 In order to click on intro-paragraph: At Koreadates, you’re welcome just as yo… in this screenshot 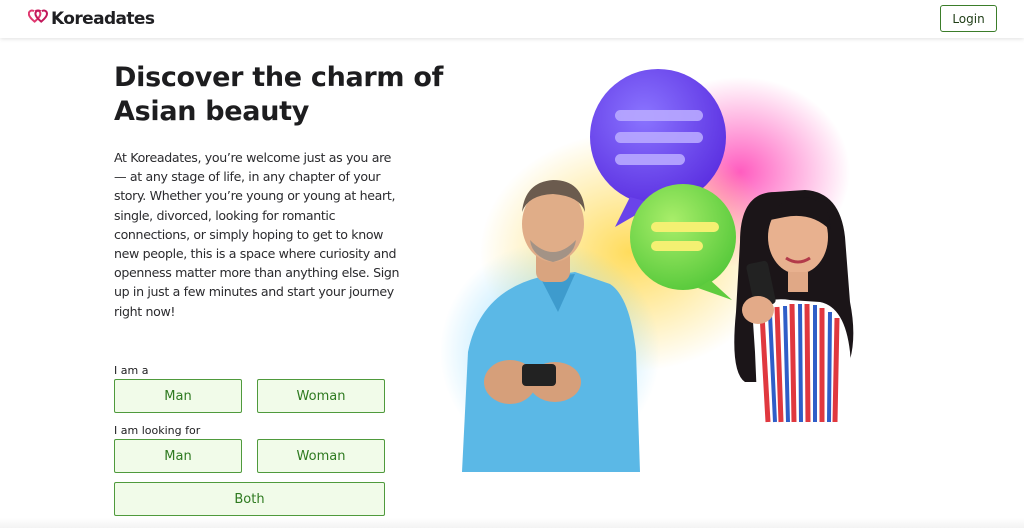, I will do `click(257, 234)`.